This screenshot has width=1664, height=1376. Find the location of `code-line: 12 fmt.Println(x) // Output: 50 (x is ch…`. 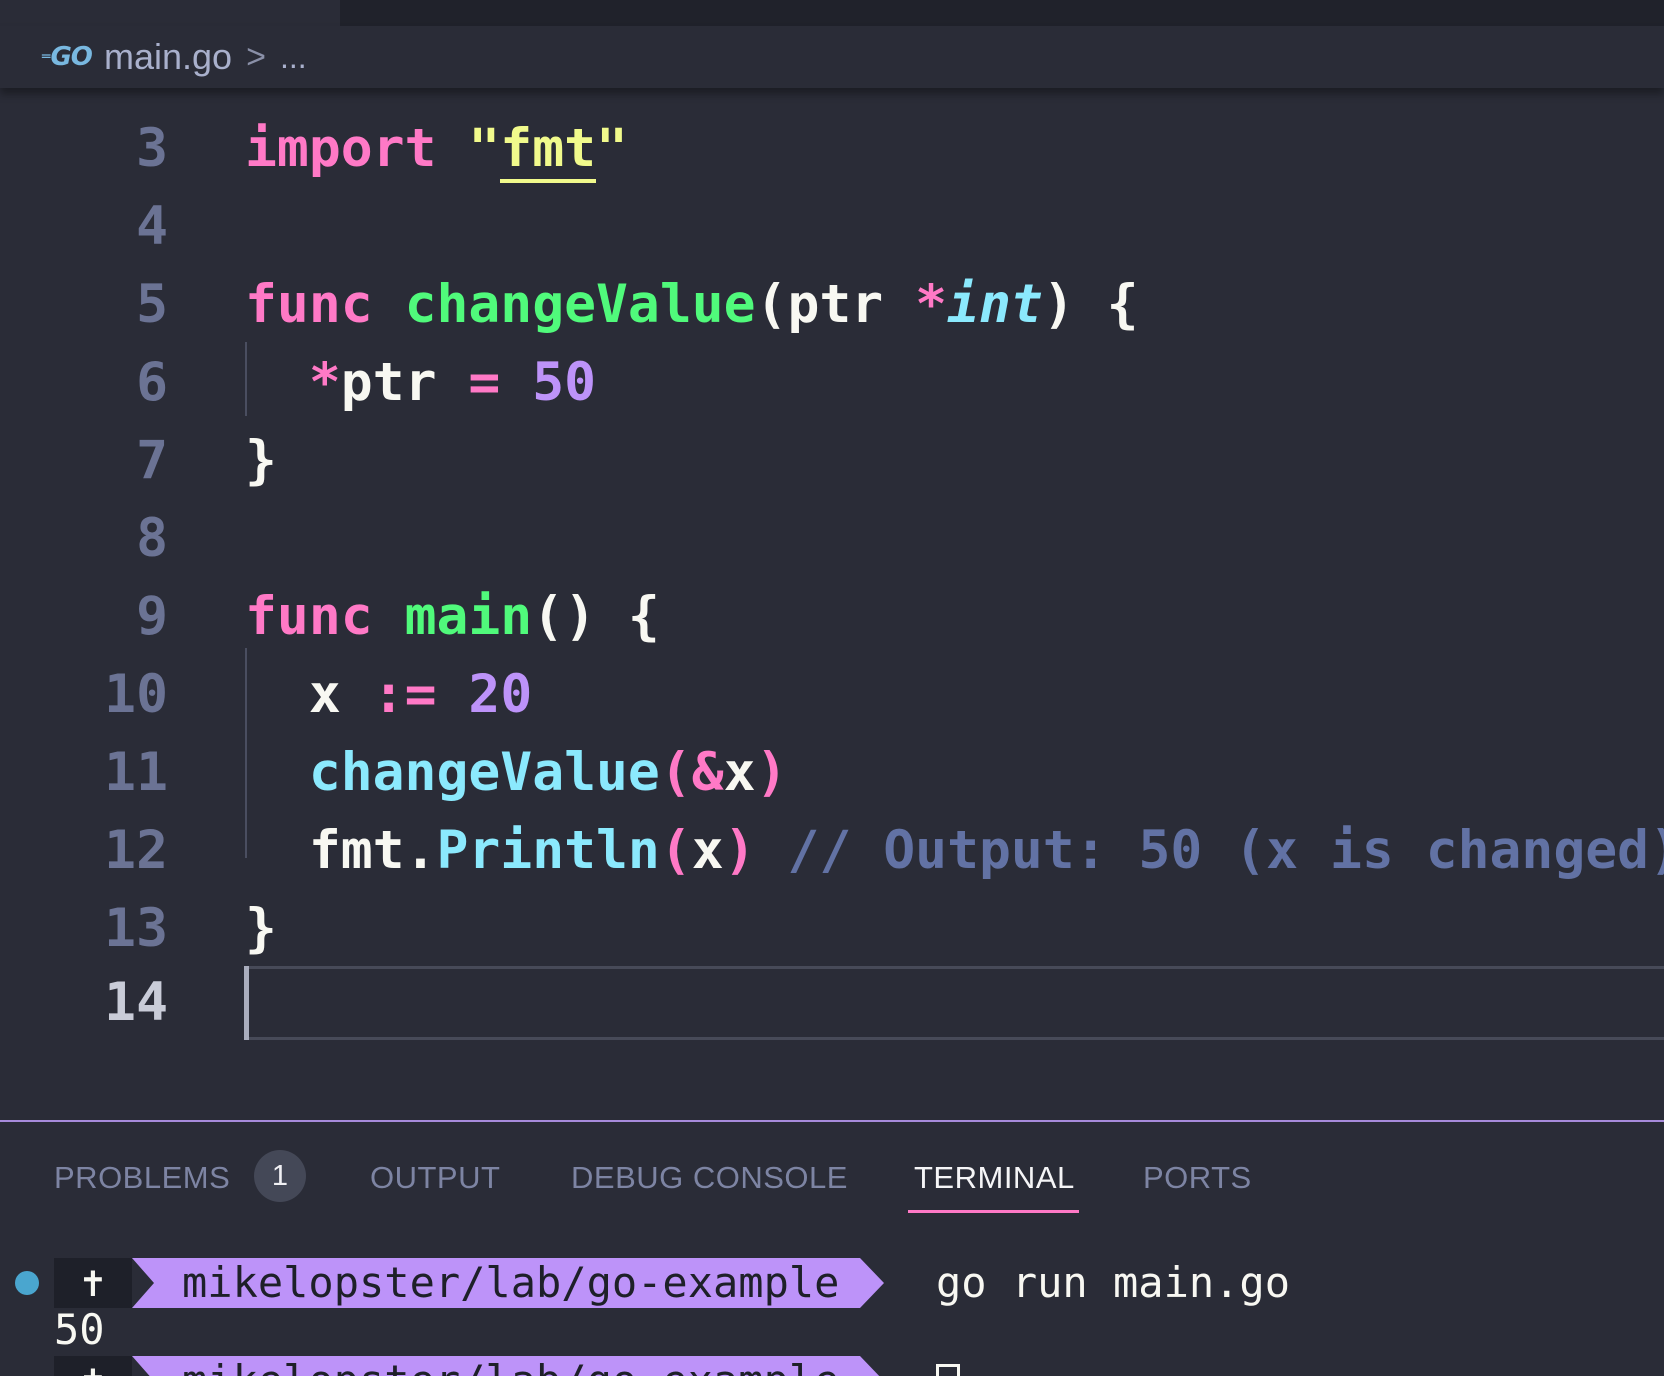

code-line: 12 fmt.Println(x) // Output: 50 (x is ch… is located at coordinates (832, 851).